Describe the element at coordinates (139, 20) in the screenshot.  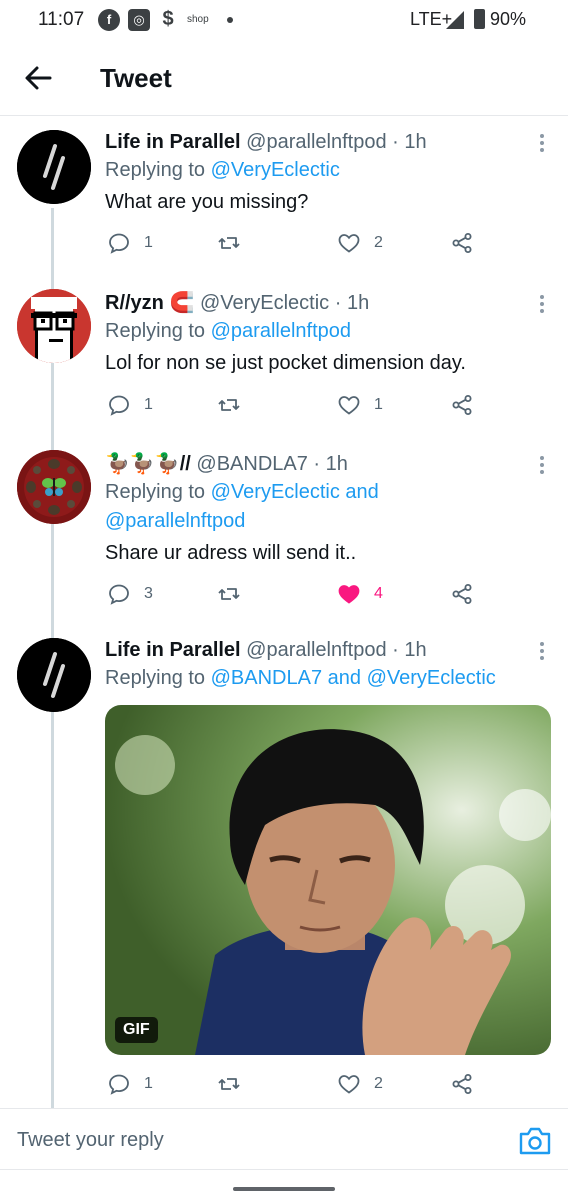
I see `box-icon: ◎` at that location.